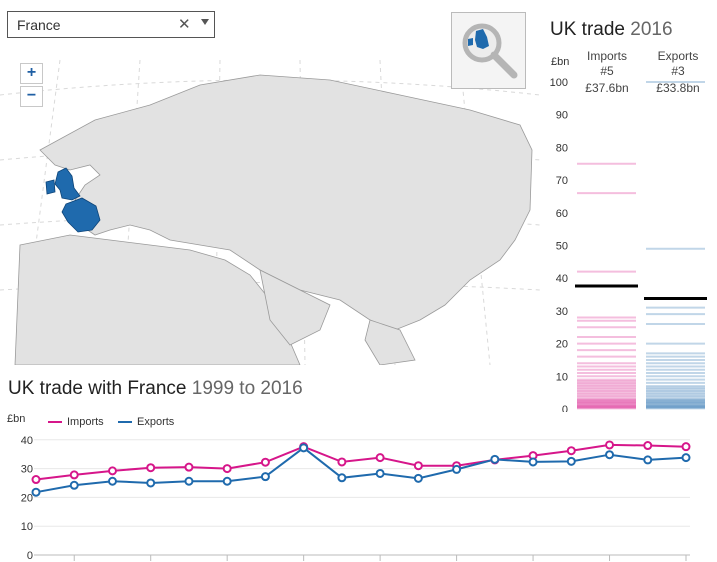  Describe the element at coordinates (50, 187) in the screenshot. I see `ireland-shape` at that location.